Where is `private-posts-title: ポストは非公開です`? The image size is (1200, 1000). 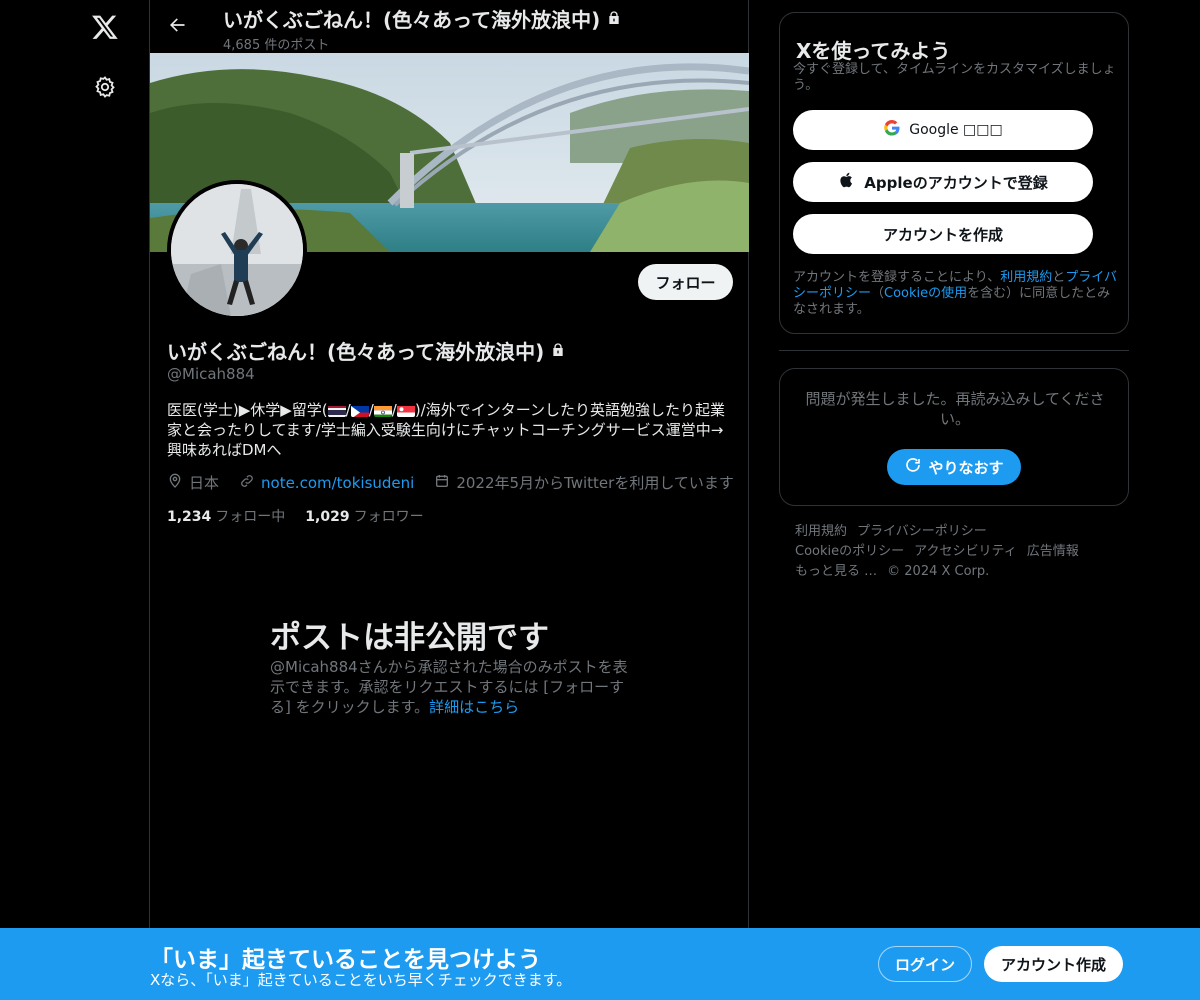
private-posts-title: ポストは非公開です is located at coordinates (409, 638).